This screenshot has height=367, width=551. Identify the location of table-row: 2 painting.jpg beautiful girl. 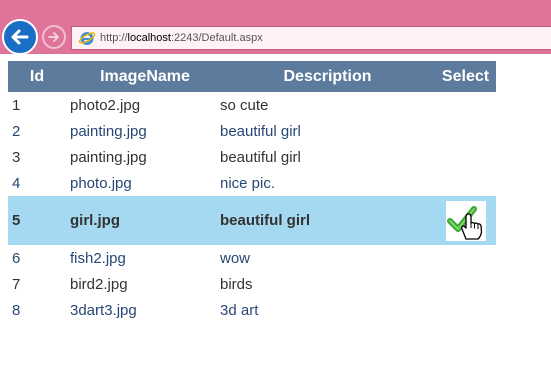
(252, 131).